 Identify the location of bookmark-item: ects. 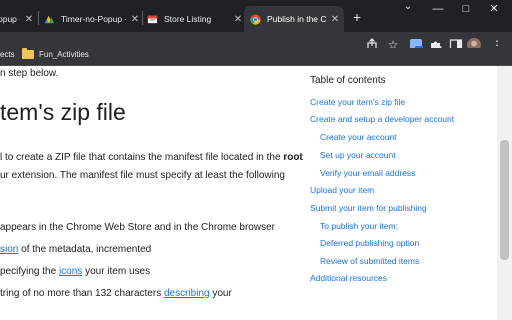
(7, 54).